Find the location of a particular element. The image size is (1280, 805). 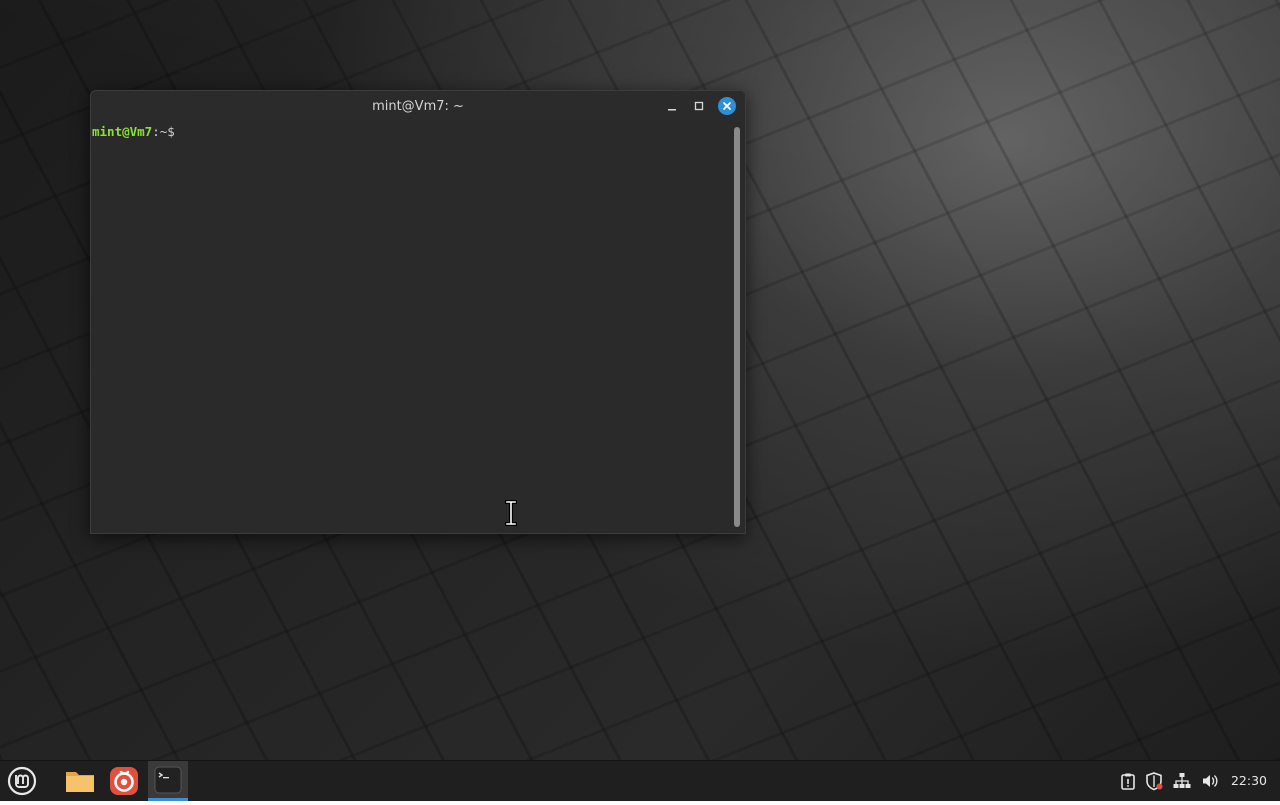

update-shield-icon is located at coordinates (1154, 781).